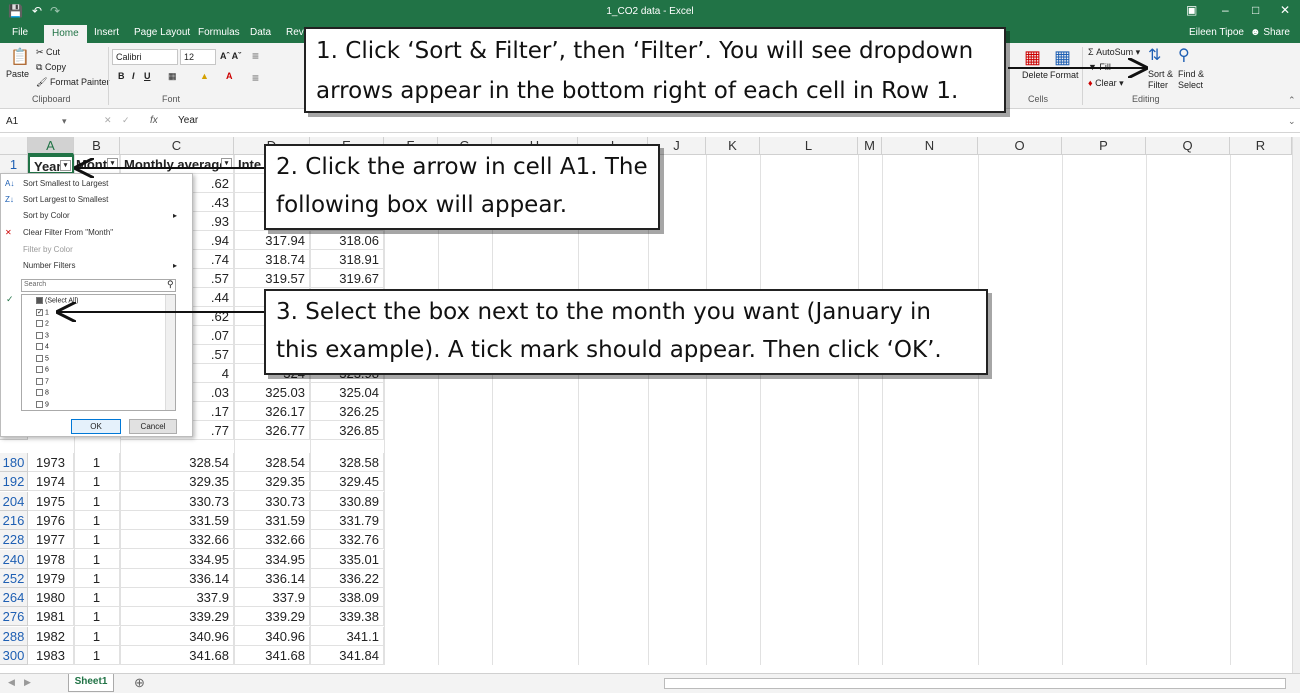 The image size is (1300, 693). Describe the element at coordinates (91, 683) in the screenshot. I see `sheet-tab: Sheet1` at that location.